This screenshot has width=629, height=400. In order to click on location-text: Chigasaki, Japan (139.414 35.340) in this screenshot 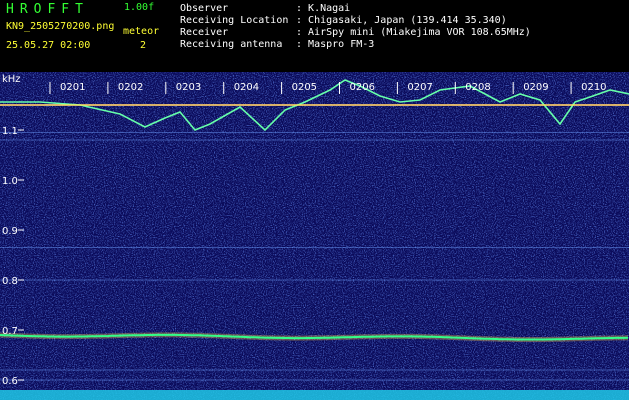, I will do `click(407, 20)`.